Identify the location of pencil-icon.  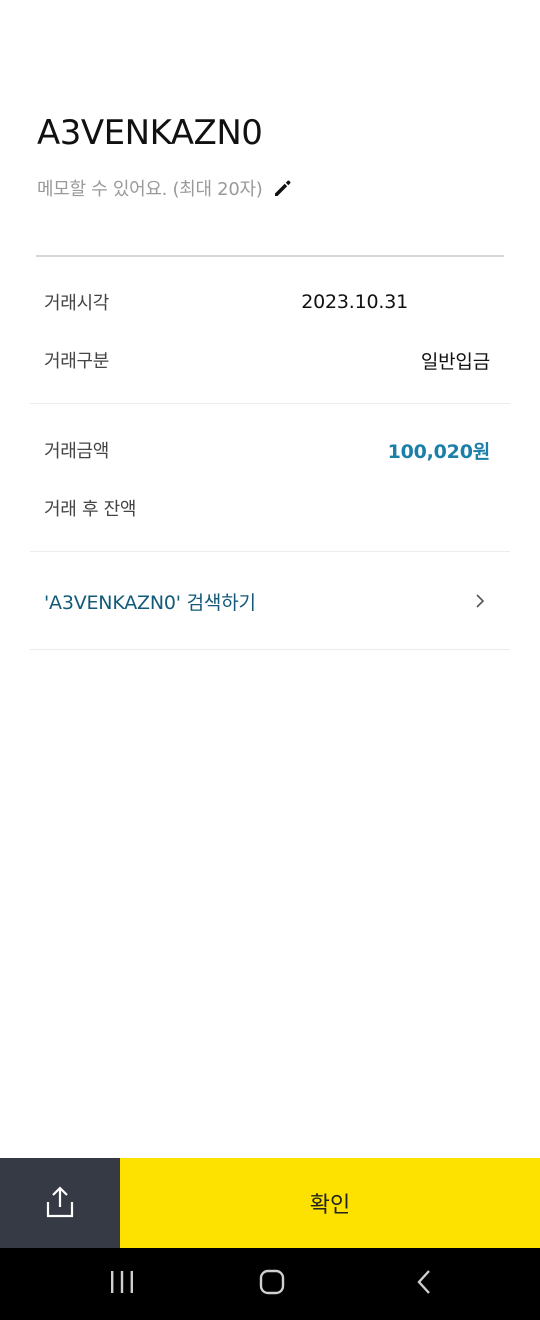
(283, 188).